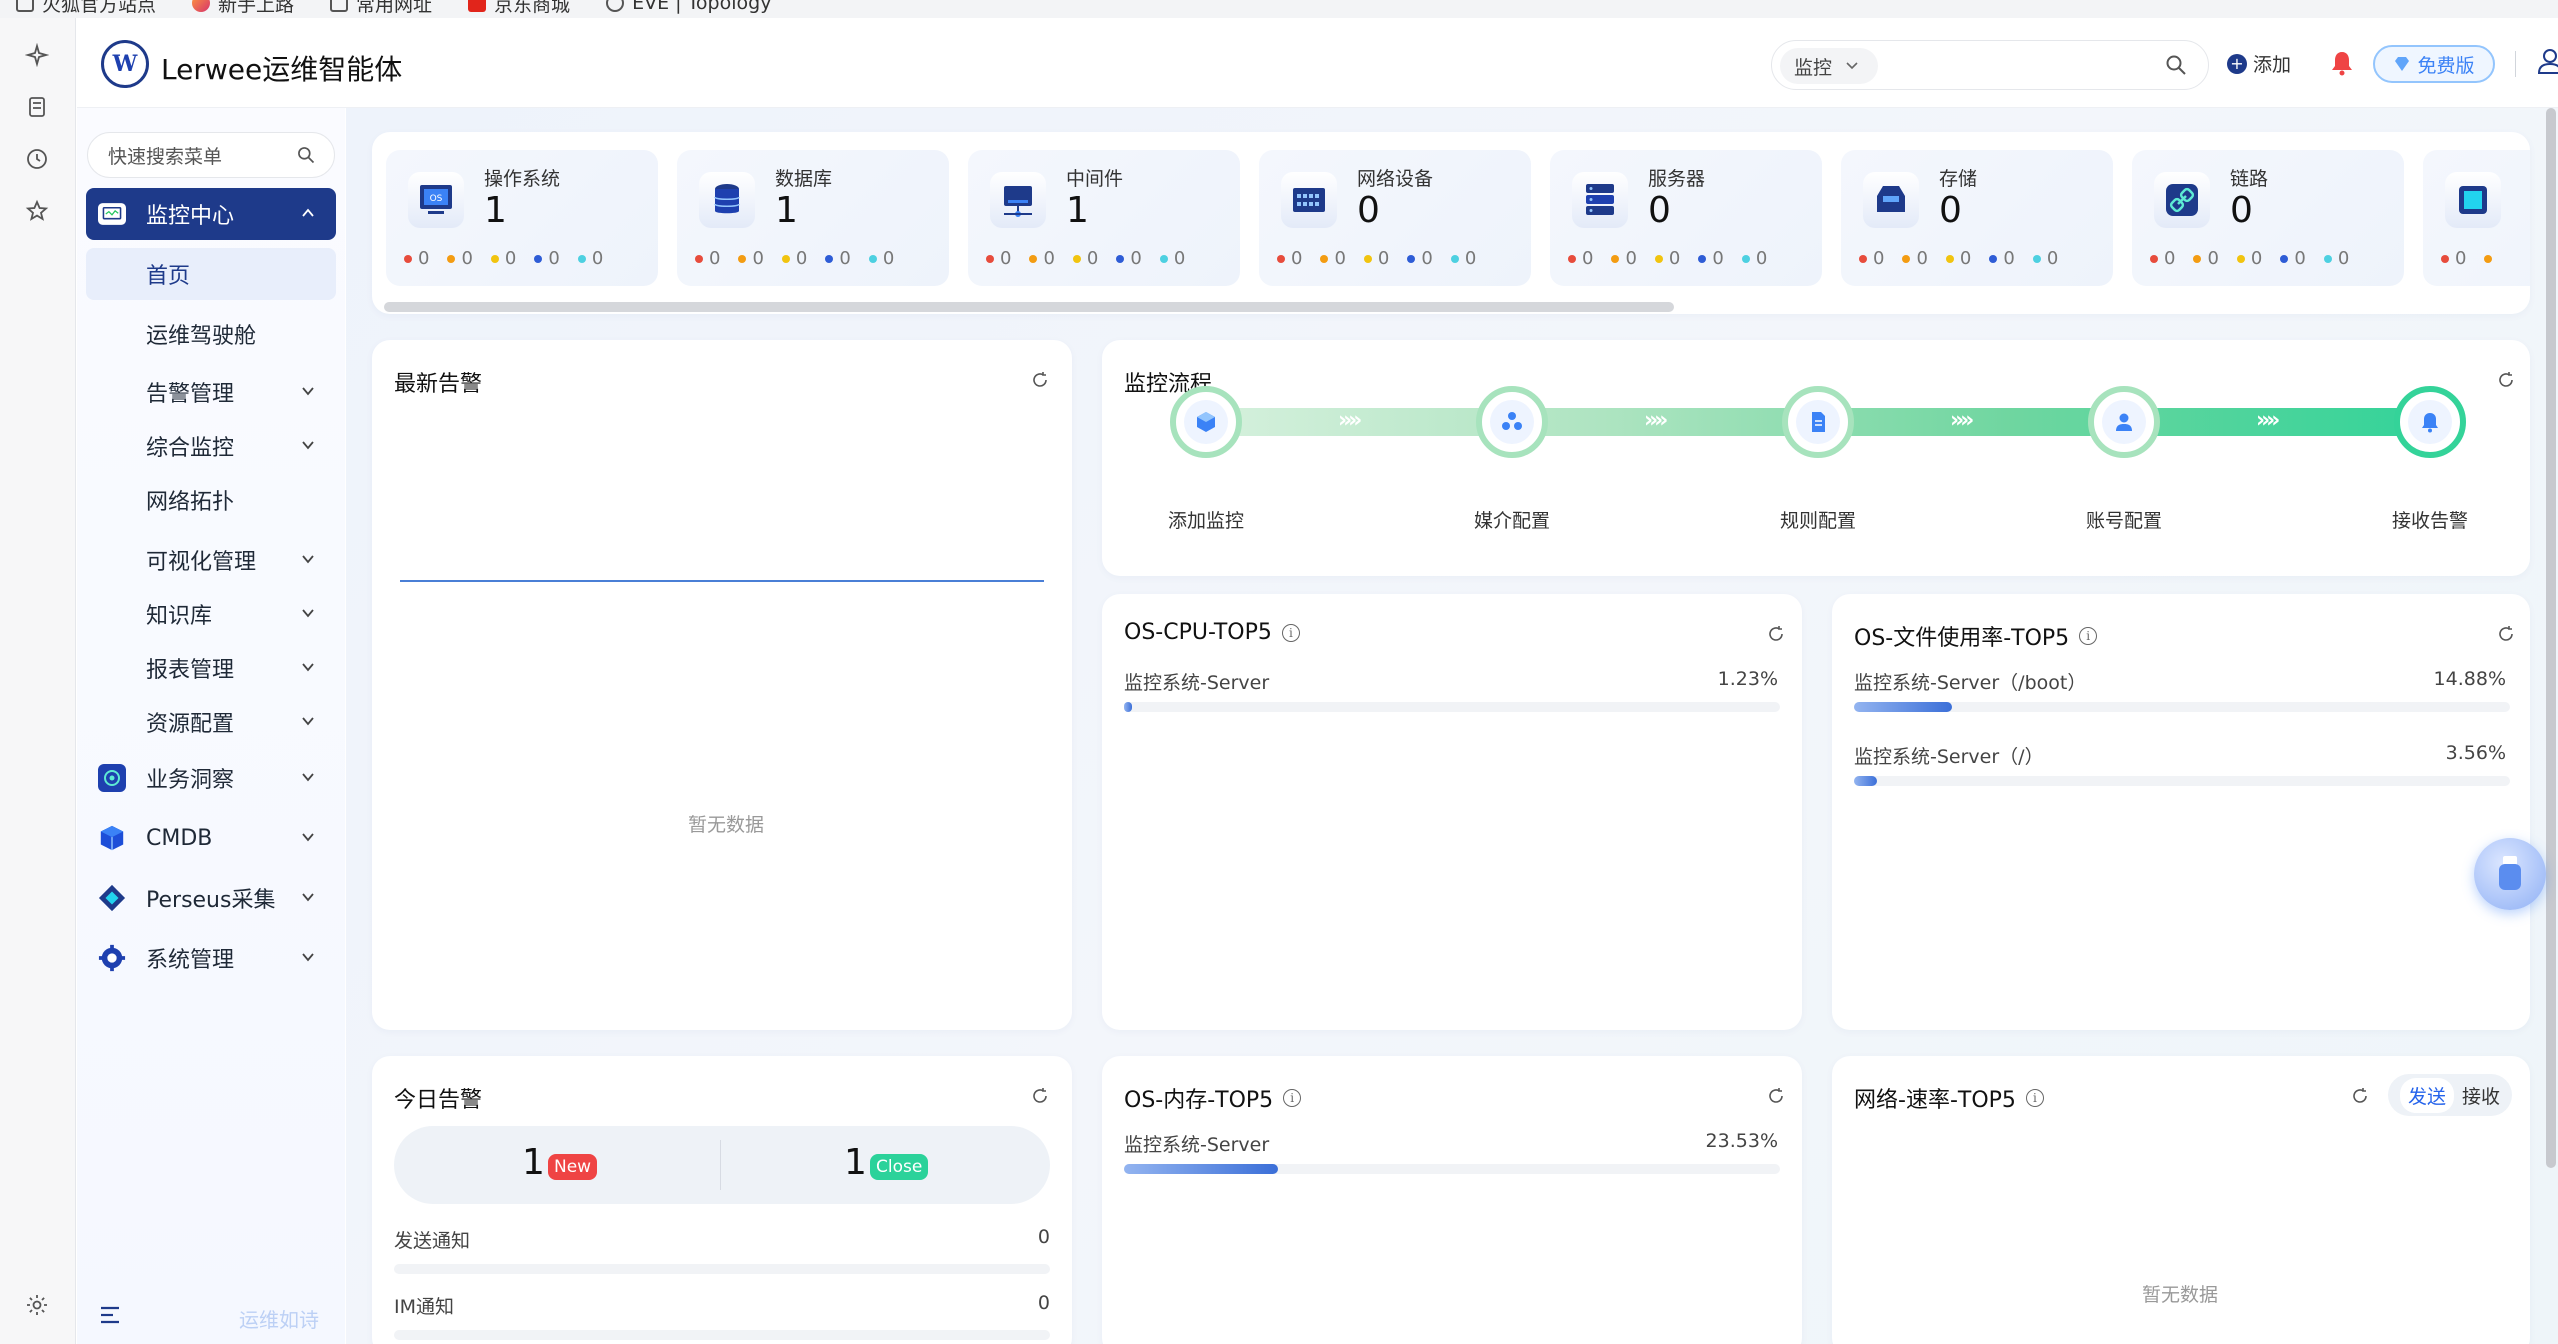  Describe the element at coordinates (211, 392) in the screenshot. I see `sidebar-item-alert-management: 告警管理` at that location.